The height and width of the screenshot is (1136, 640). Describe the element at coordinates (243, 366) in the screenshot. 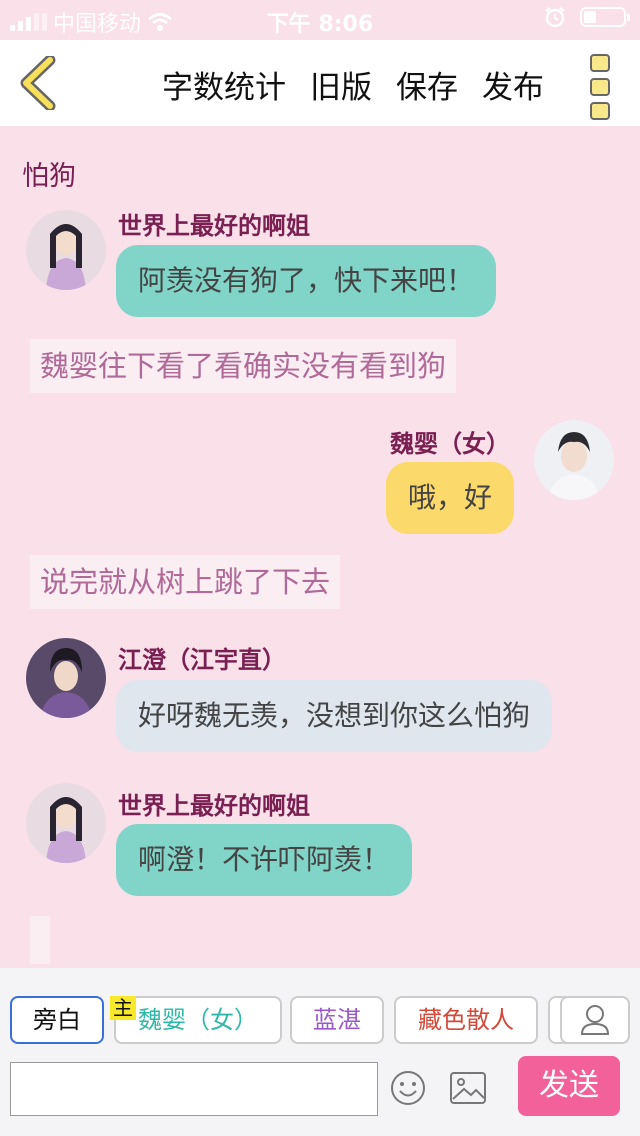

I see `narration: 魏婴往下看了看确实没有看到狗` at that location.